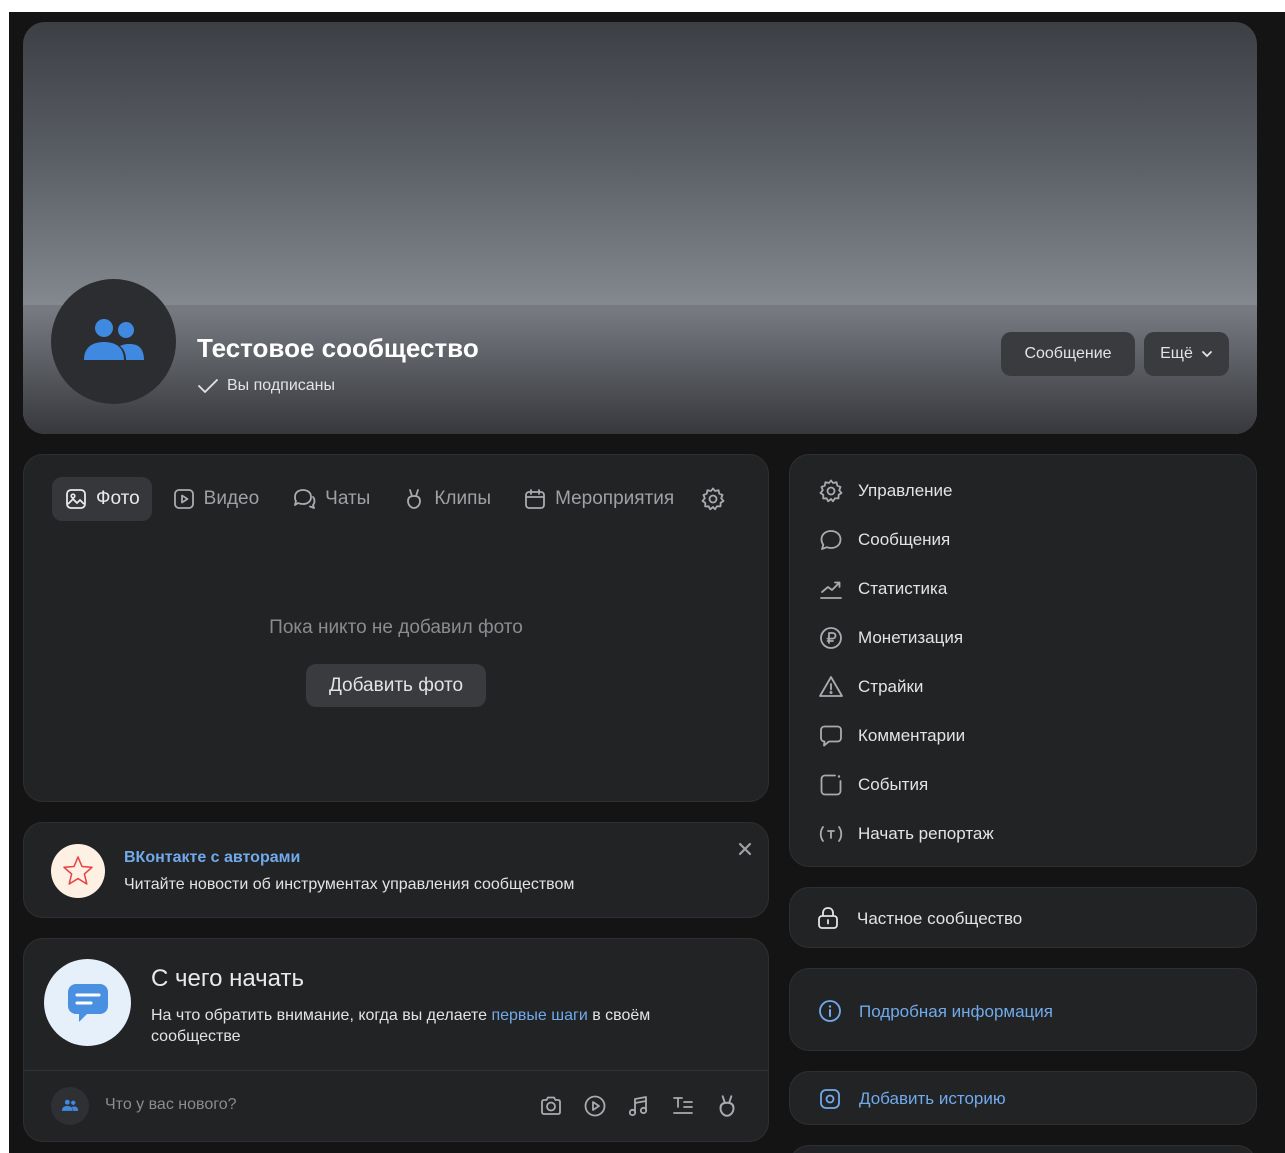 The height and width of the screenshot is (1153, 1285). Describe the element at coordinates (535, 499) in the screenshot. I see `calendar-icon` at that location.